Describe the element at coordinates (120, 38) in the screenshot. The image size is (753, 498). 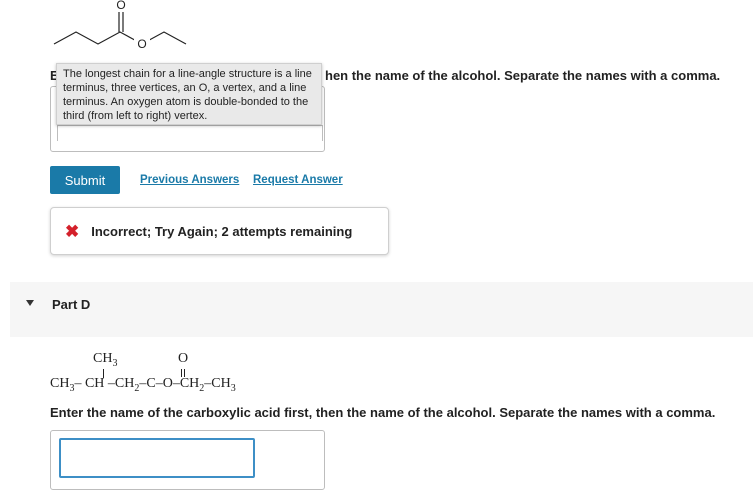
I see `carbon-chain-bonds` at that location.